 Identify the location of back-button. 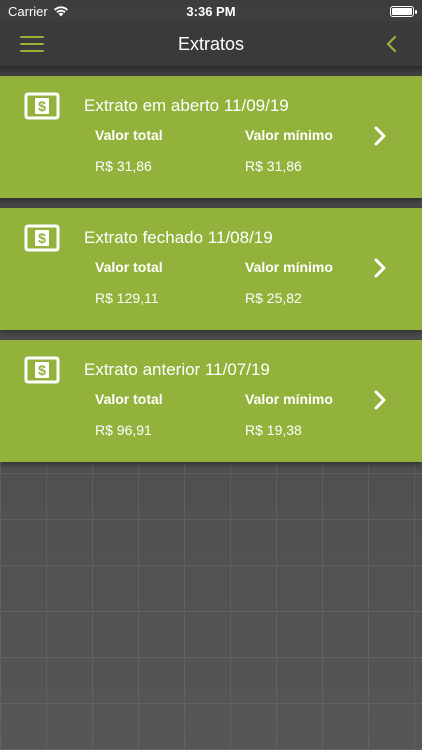
(392, 44).